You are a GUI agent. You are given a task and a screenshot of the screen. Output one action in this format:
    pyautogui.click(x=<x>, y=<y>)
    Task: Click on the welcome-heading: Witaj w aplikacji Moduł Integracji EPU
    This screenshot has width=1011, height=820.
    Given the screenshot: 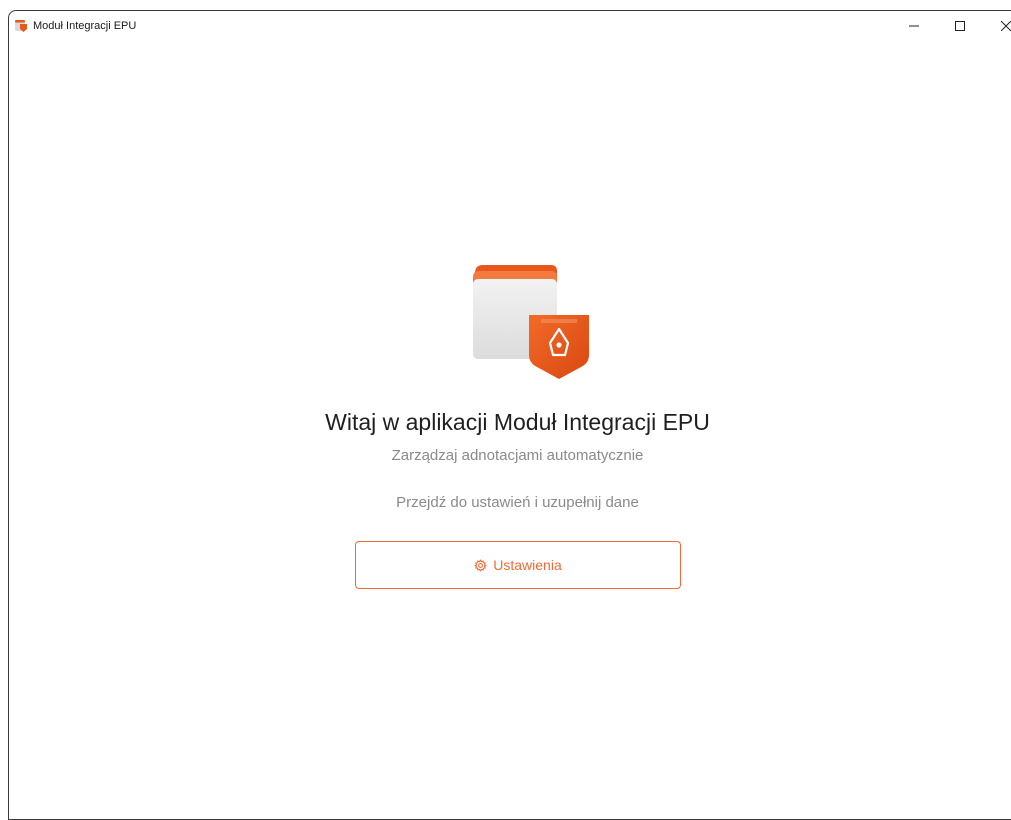 What is the action you would take?
    pyautogui.click(x=517, y=422)
    